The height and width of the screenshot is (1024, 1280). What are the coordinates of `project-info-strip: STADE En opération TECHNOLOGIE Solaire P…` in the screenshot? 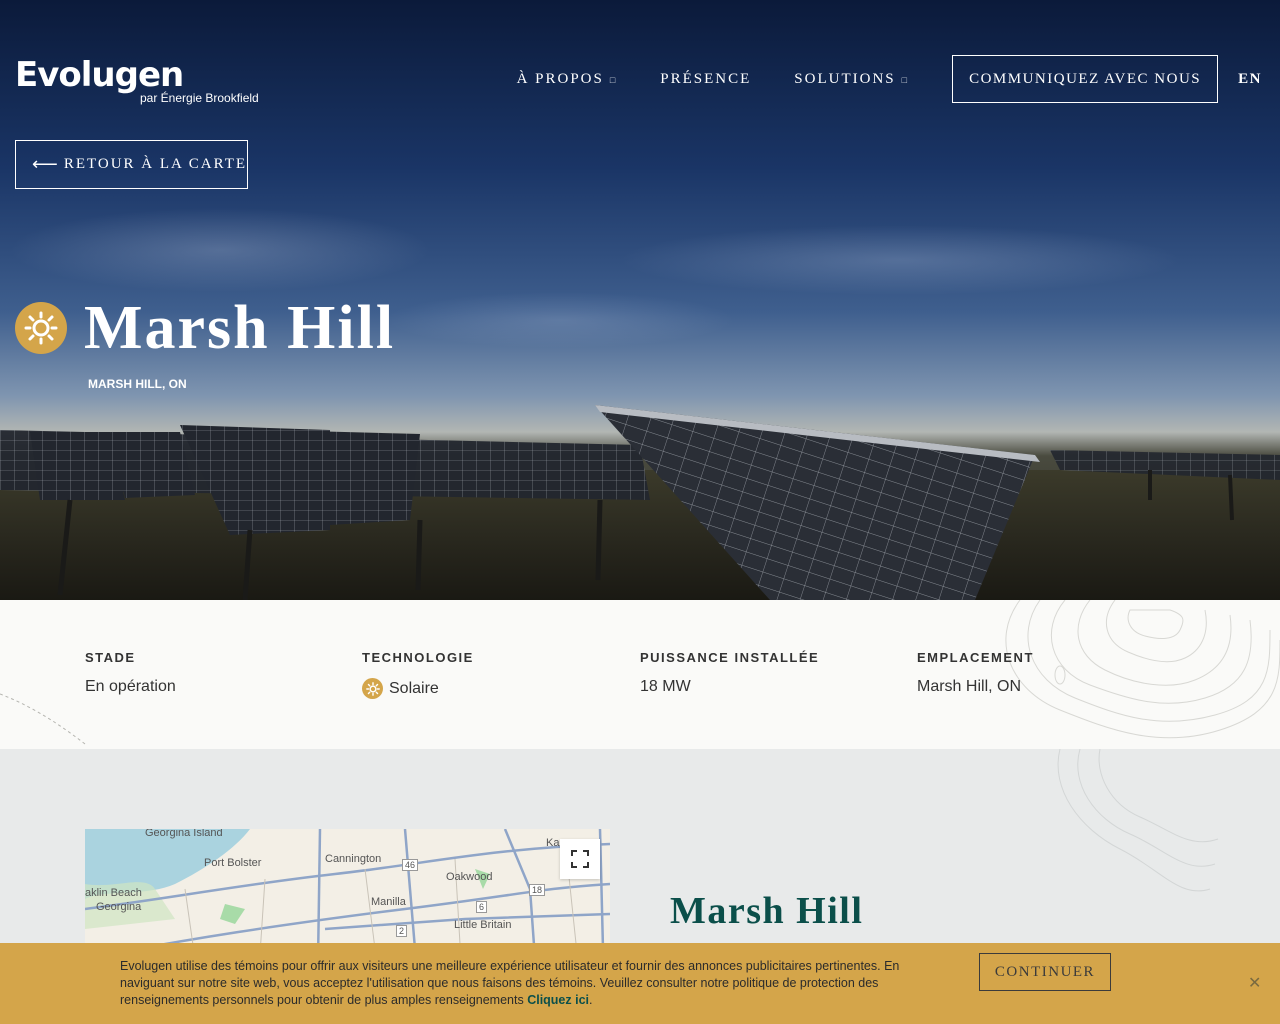 It's located at (640, 674).